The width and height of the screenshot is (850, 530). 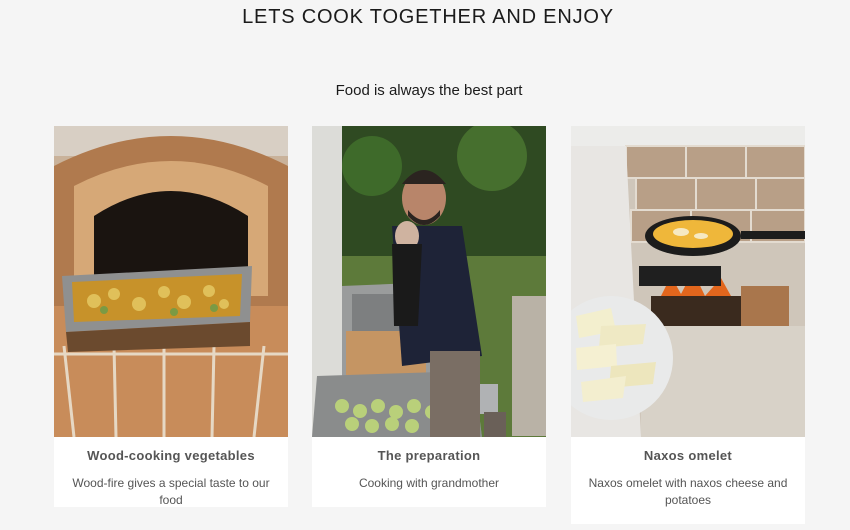 I want to click on page-title: LETS COOK TOGETHER AND ENJOY, so click(x=428, y=17).